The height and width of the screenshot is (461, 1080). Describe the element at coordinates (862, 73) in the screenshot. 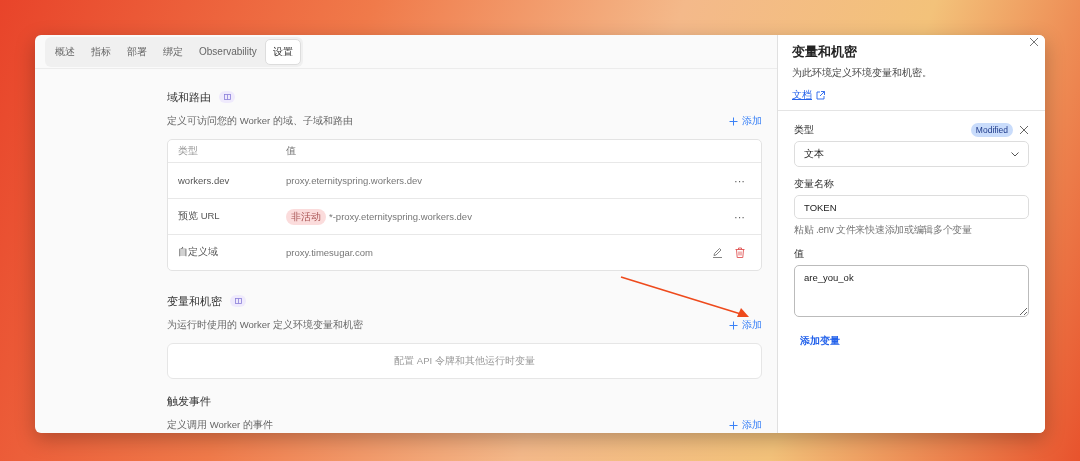

I see `panel-description: 为此环境定义环境变量和机密。` at that location.